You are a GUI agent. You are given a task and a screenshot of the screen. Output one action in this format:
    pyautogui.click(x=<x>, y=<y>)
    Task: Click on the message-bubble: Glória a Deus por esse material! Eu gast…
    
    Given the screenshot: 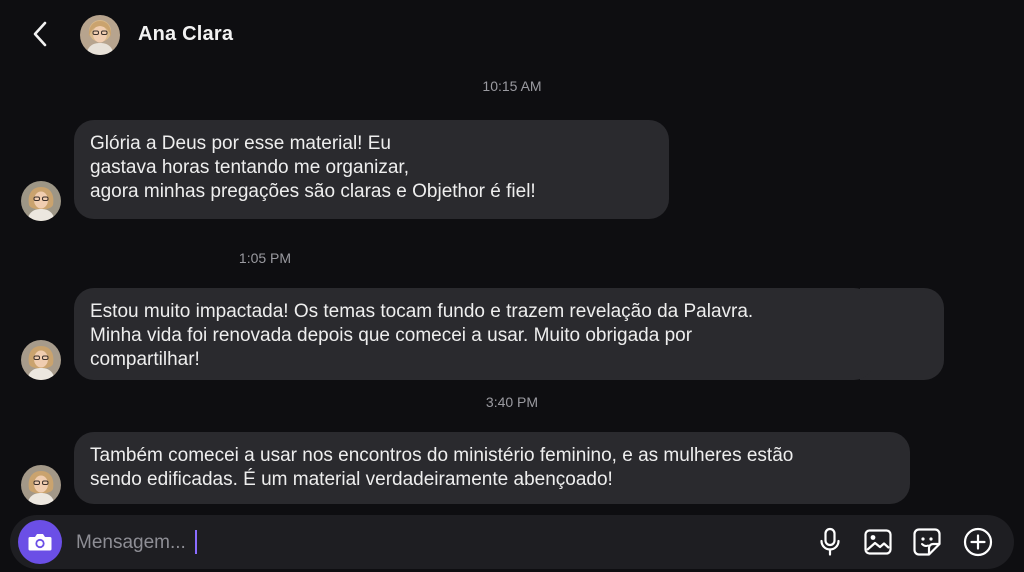 What is the action you would take?
    pyautogui.click(x=371, y=169)
    